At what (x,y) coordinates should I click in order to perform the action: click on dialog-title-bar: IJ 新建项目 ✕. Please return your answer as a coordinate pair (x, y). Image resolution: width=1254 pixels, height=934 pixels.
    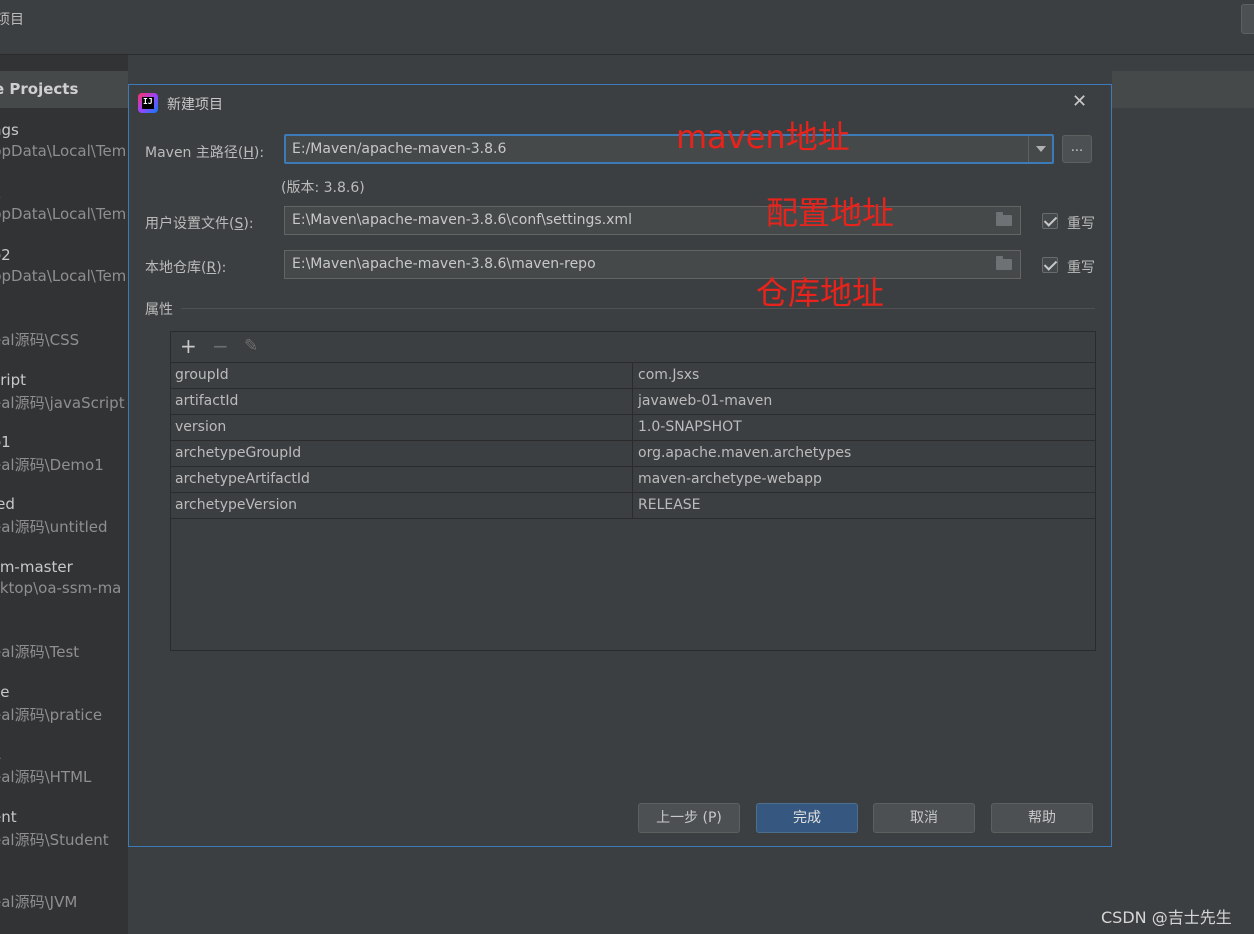
    Looking at the image, I should click on (620, 103).